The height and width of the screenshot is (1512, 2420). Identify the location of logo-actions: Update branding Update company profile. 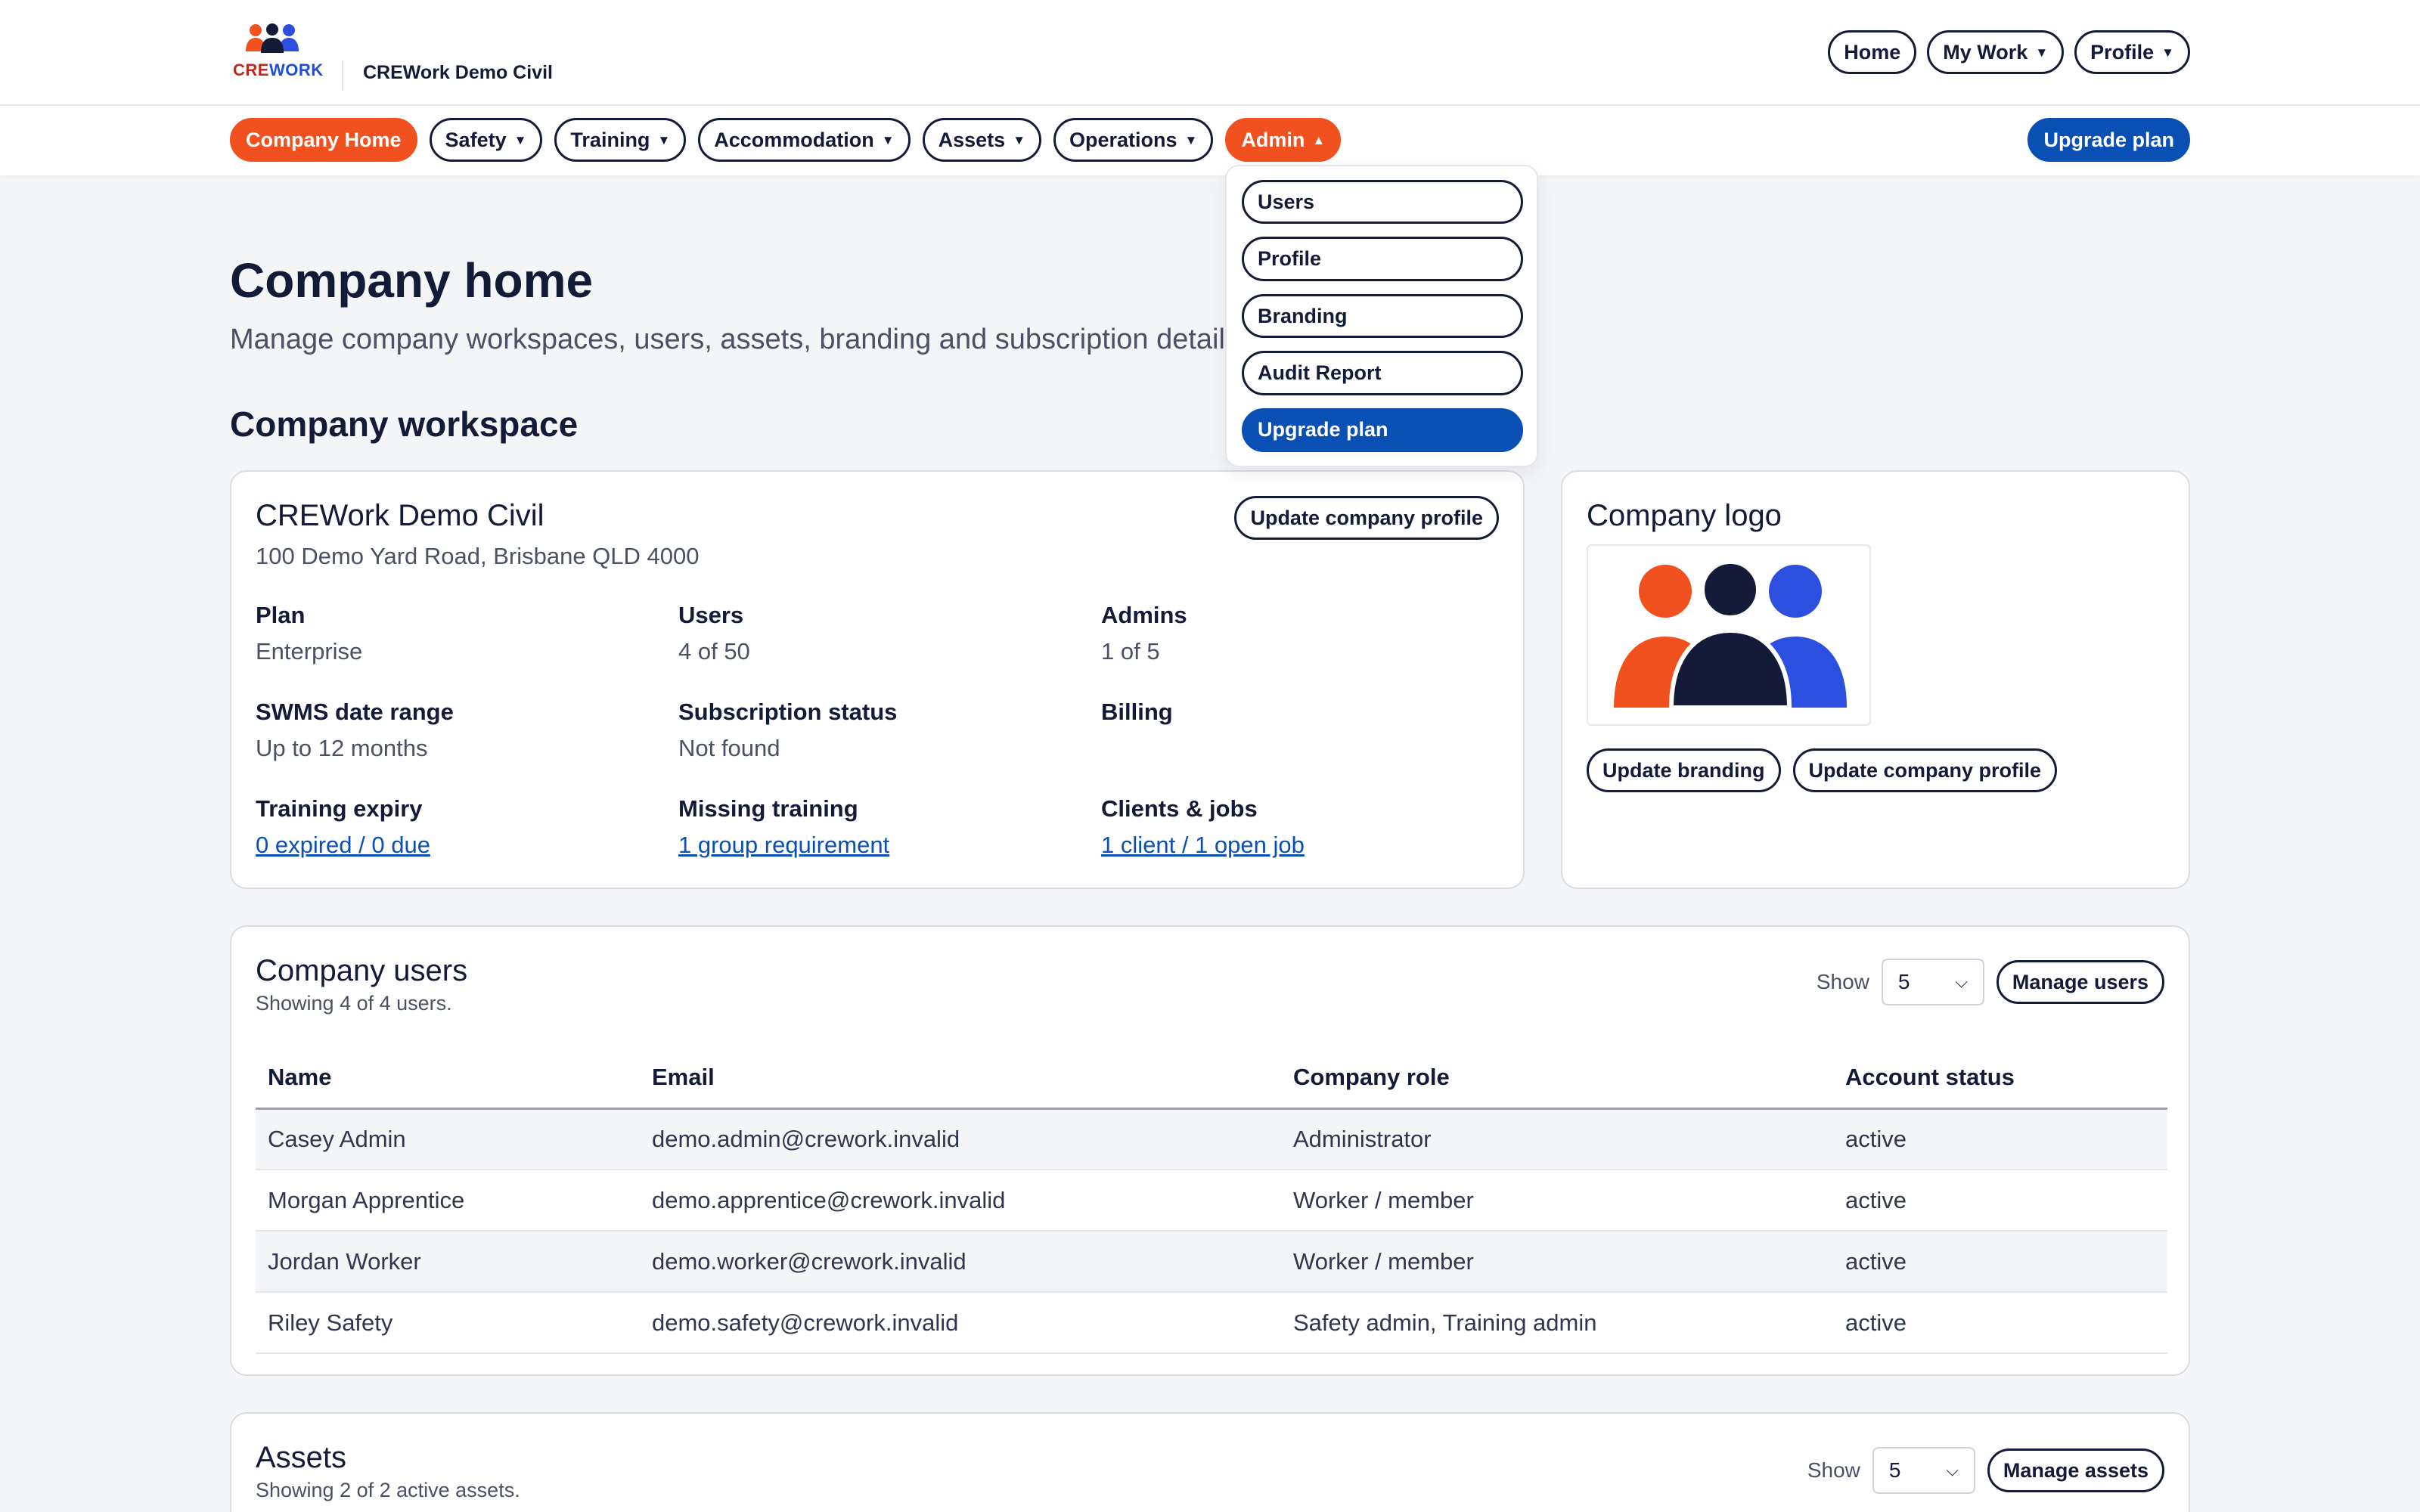
(1823, 770).